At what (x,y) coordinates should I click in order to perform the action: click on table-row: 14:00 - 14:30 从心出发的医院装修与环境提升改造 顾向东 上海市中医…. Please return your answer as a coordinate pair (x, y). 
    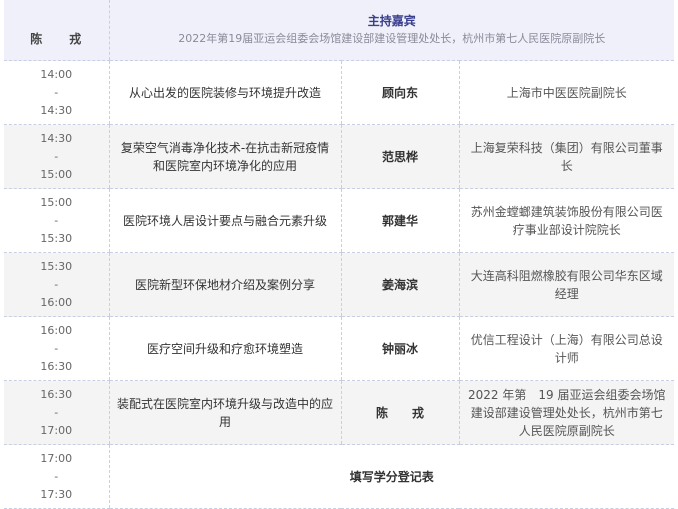
    Looking at the image, I should click on (339, 92).